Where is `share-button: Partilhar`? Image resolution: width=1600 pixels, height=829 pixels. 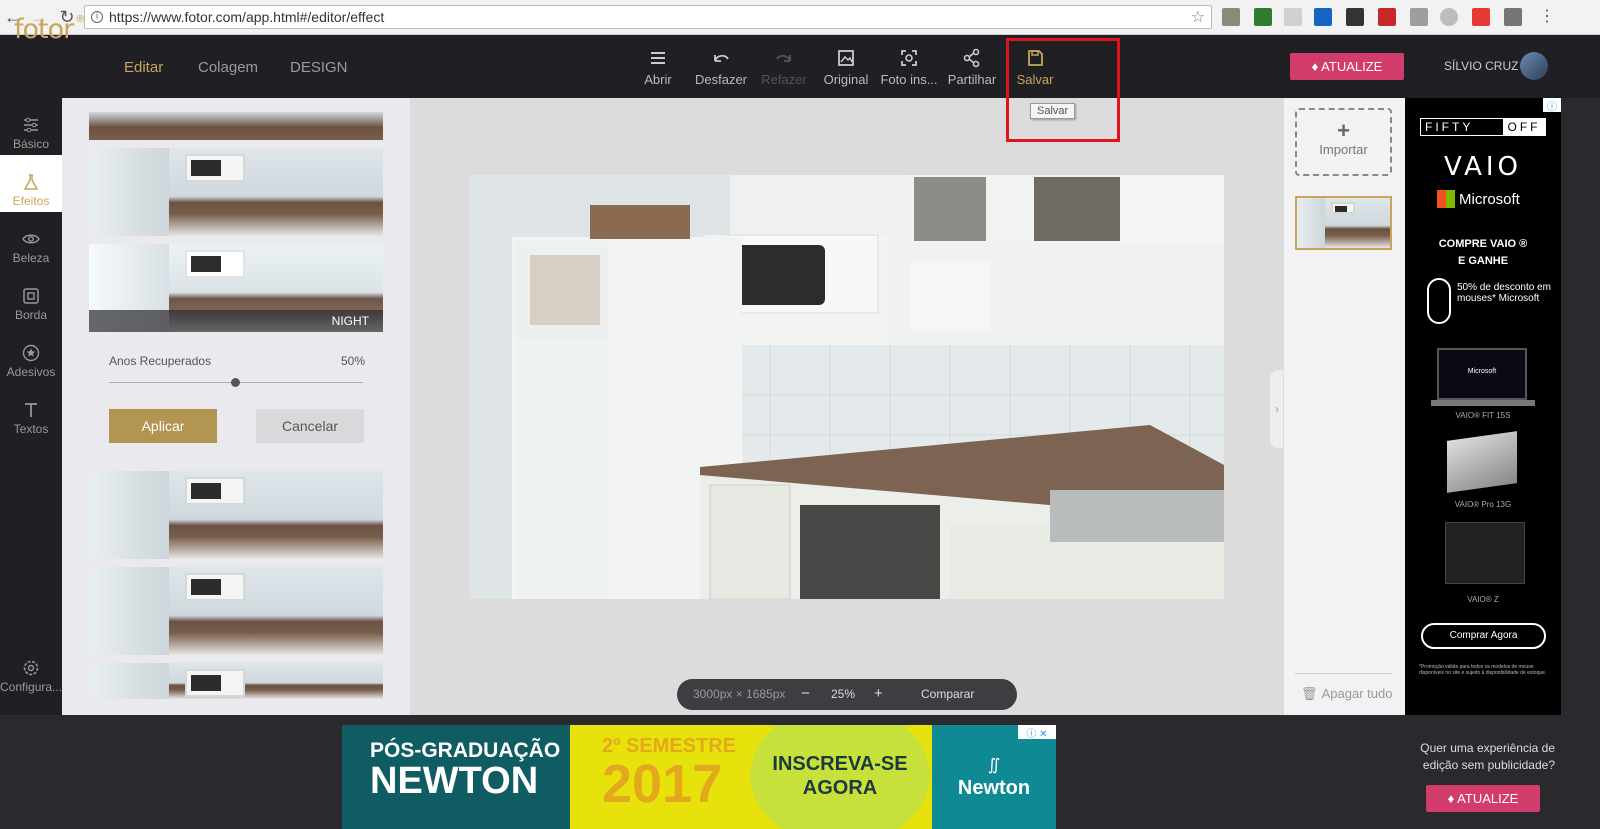 share-button: Partilhar is located at coordinates (972, 67).